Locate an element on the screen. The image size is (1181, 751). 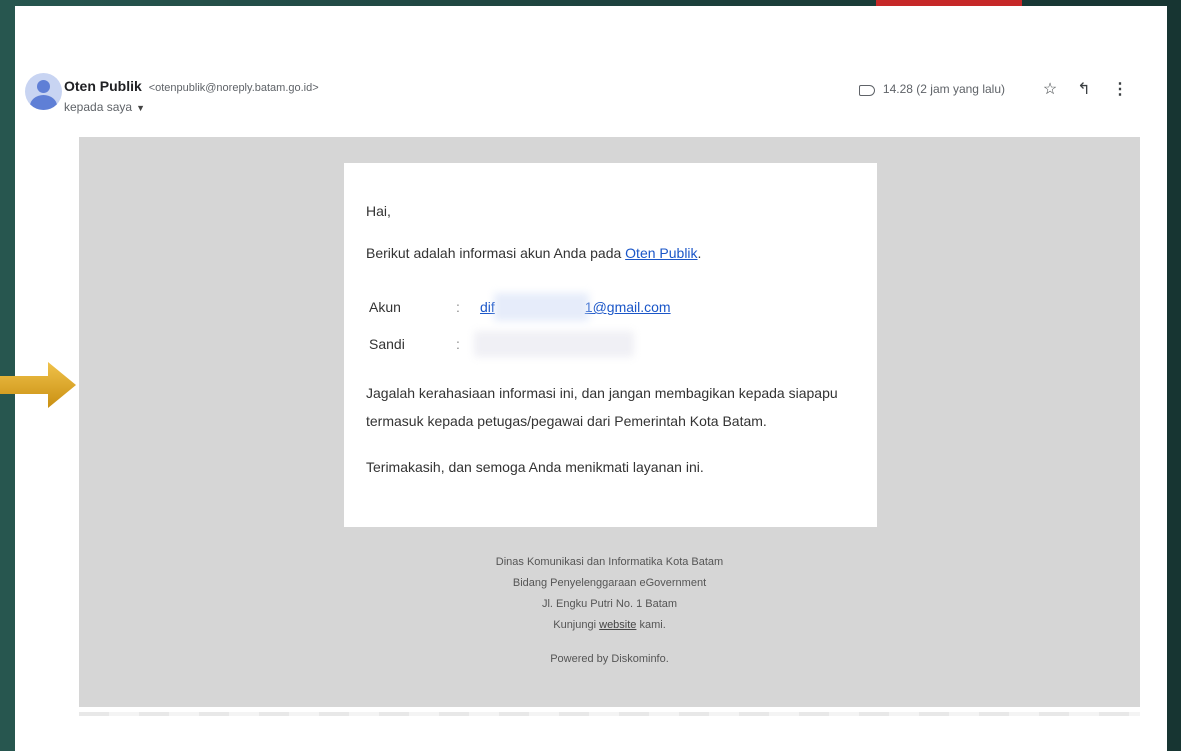
powered-by: Powered by Diskominfo. is located at coordinates (609, 659).